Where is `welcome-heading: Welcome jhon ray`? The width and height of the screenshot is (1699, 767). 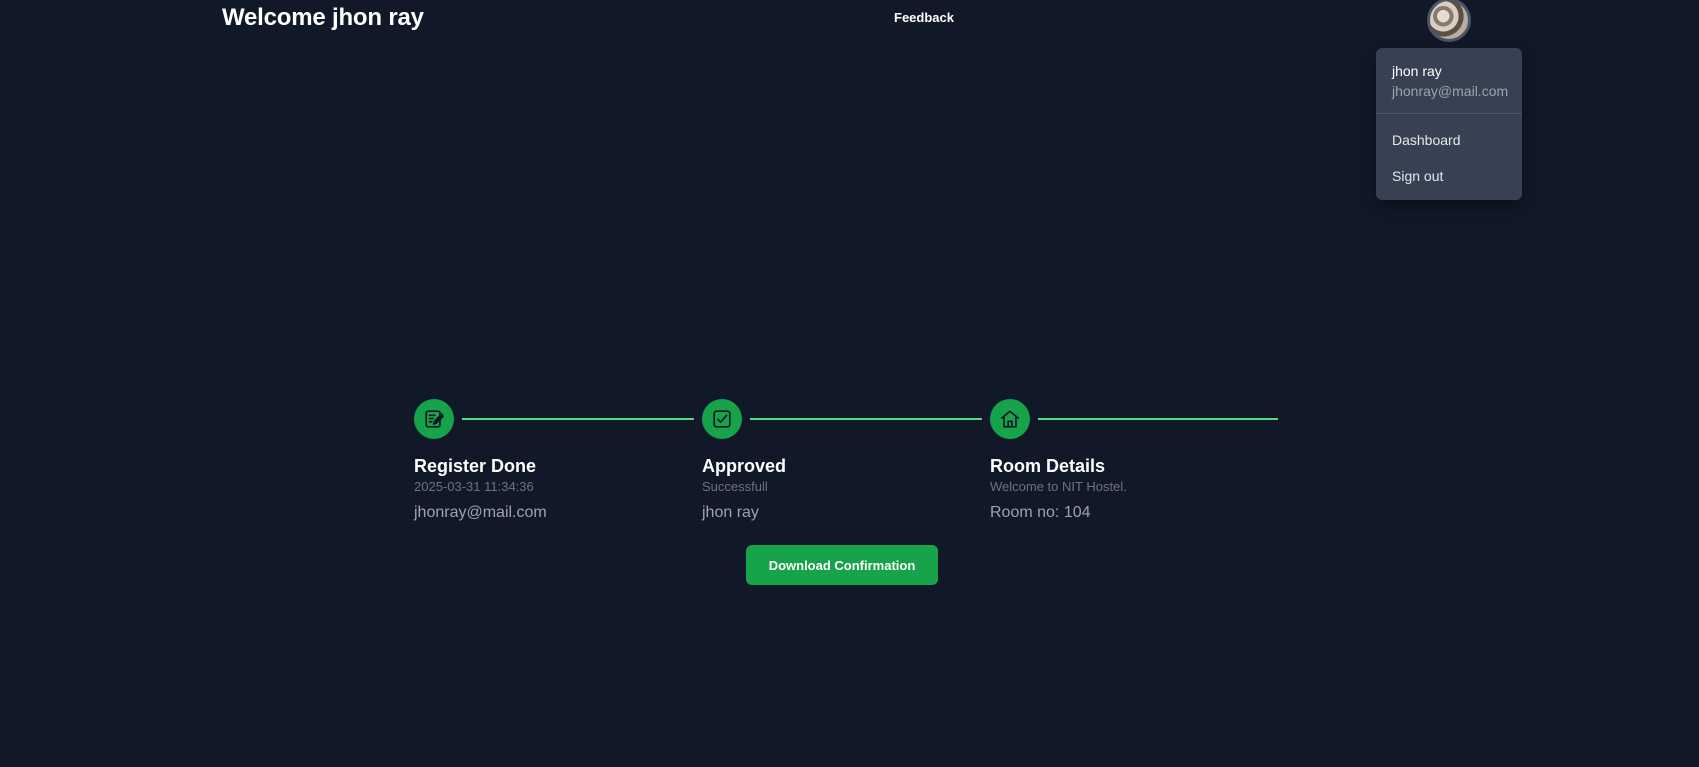 welcome-heading: Welcome jhon ray is located at coordinates (323, 17).